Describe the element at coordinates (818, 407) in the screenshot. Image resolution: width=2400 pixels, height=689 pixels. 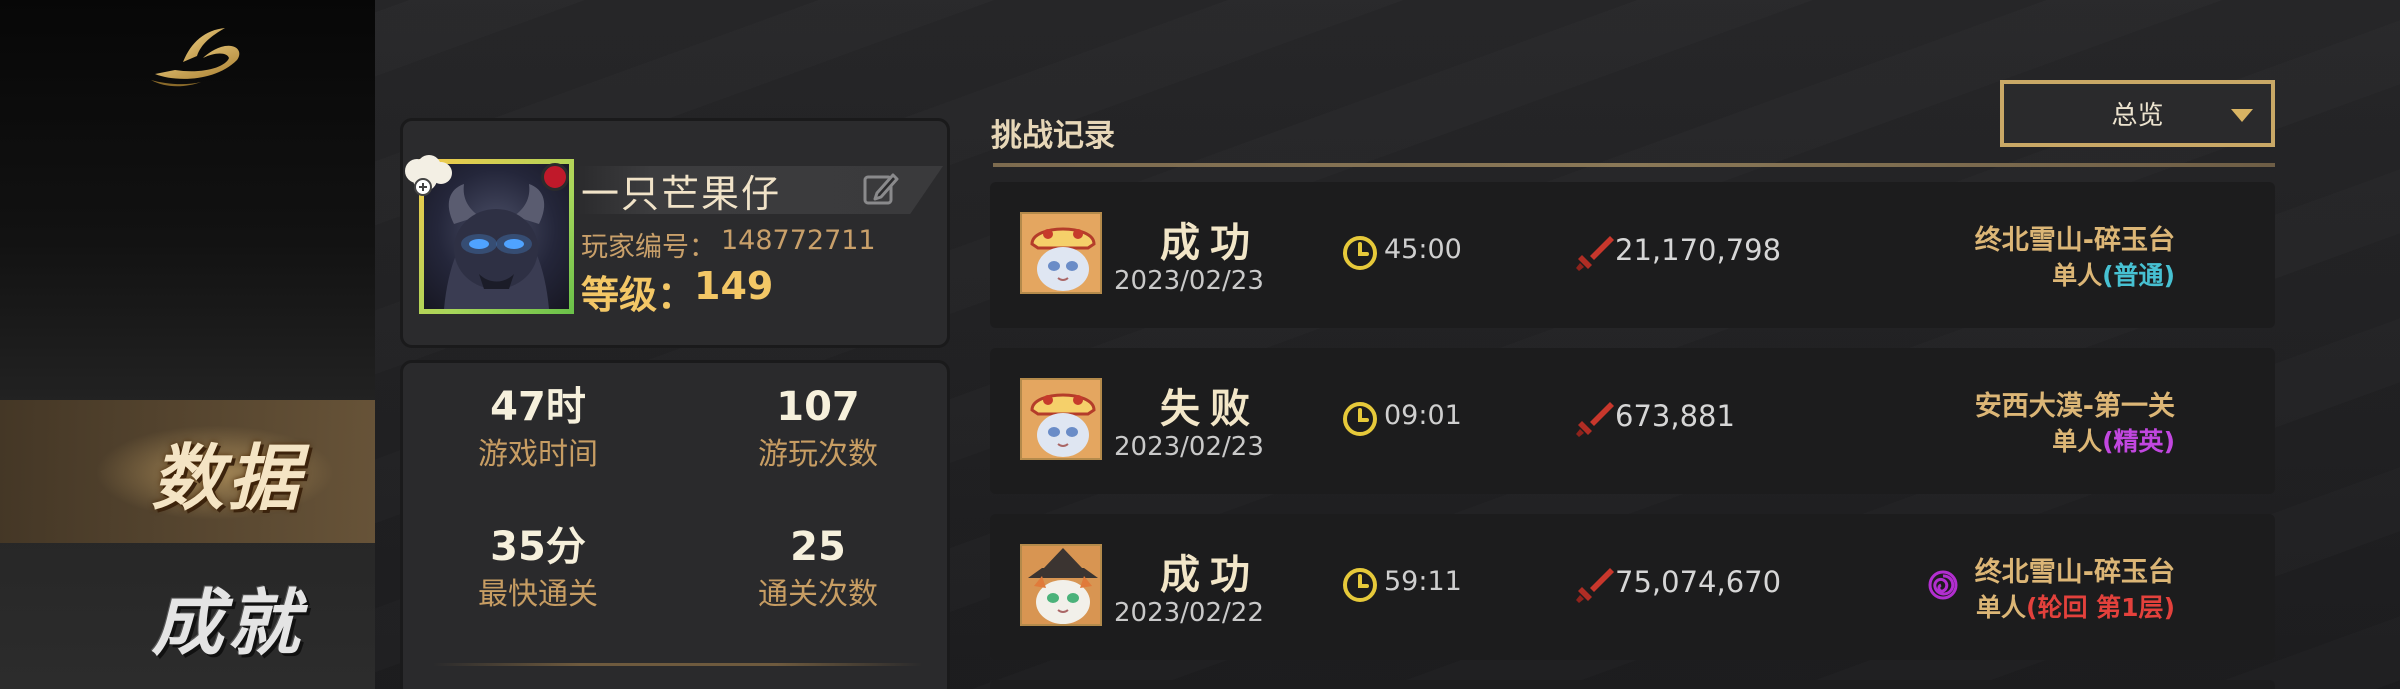
I see `stat-value: 107` at that location.